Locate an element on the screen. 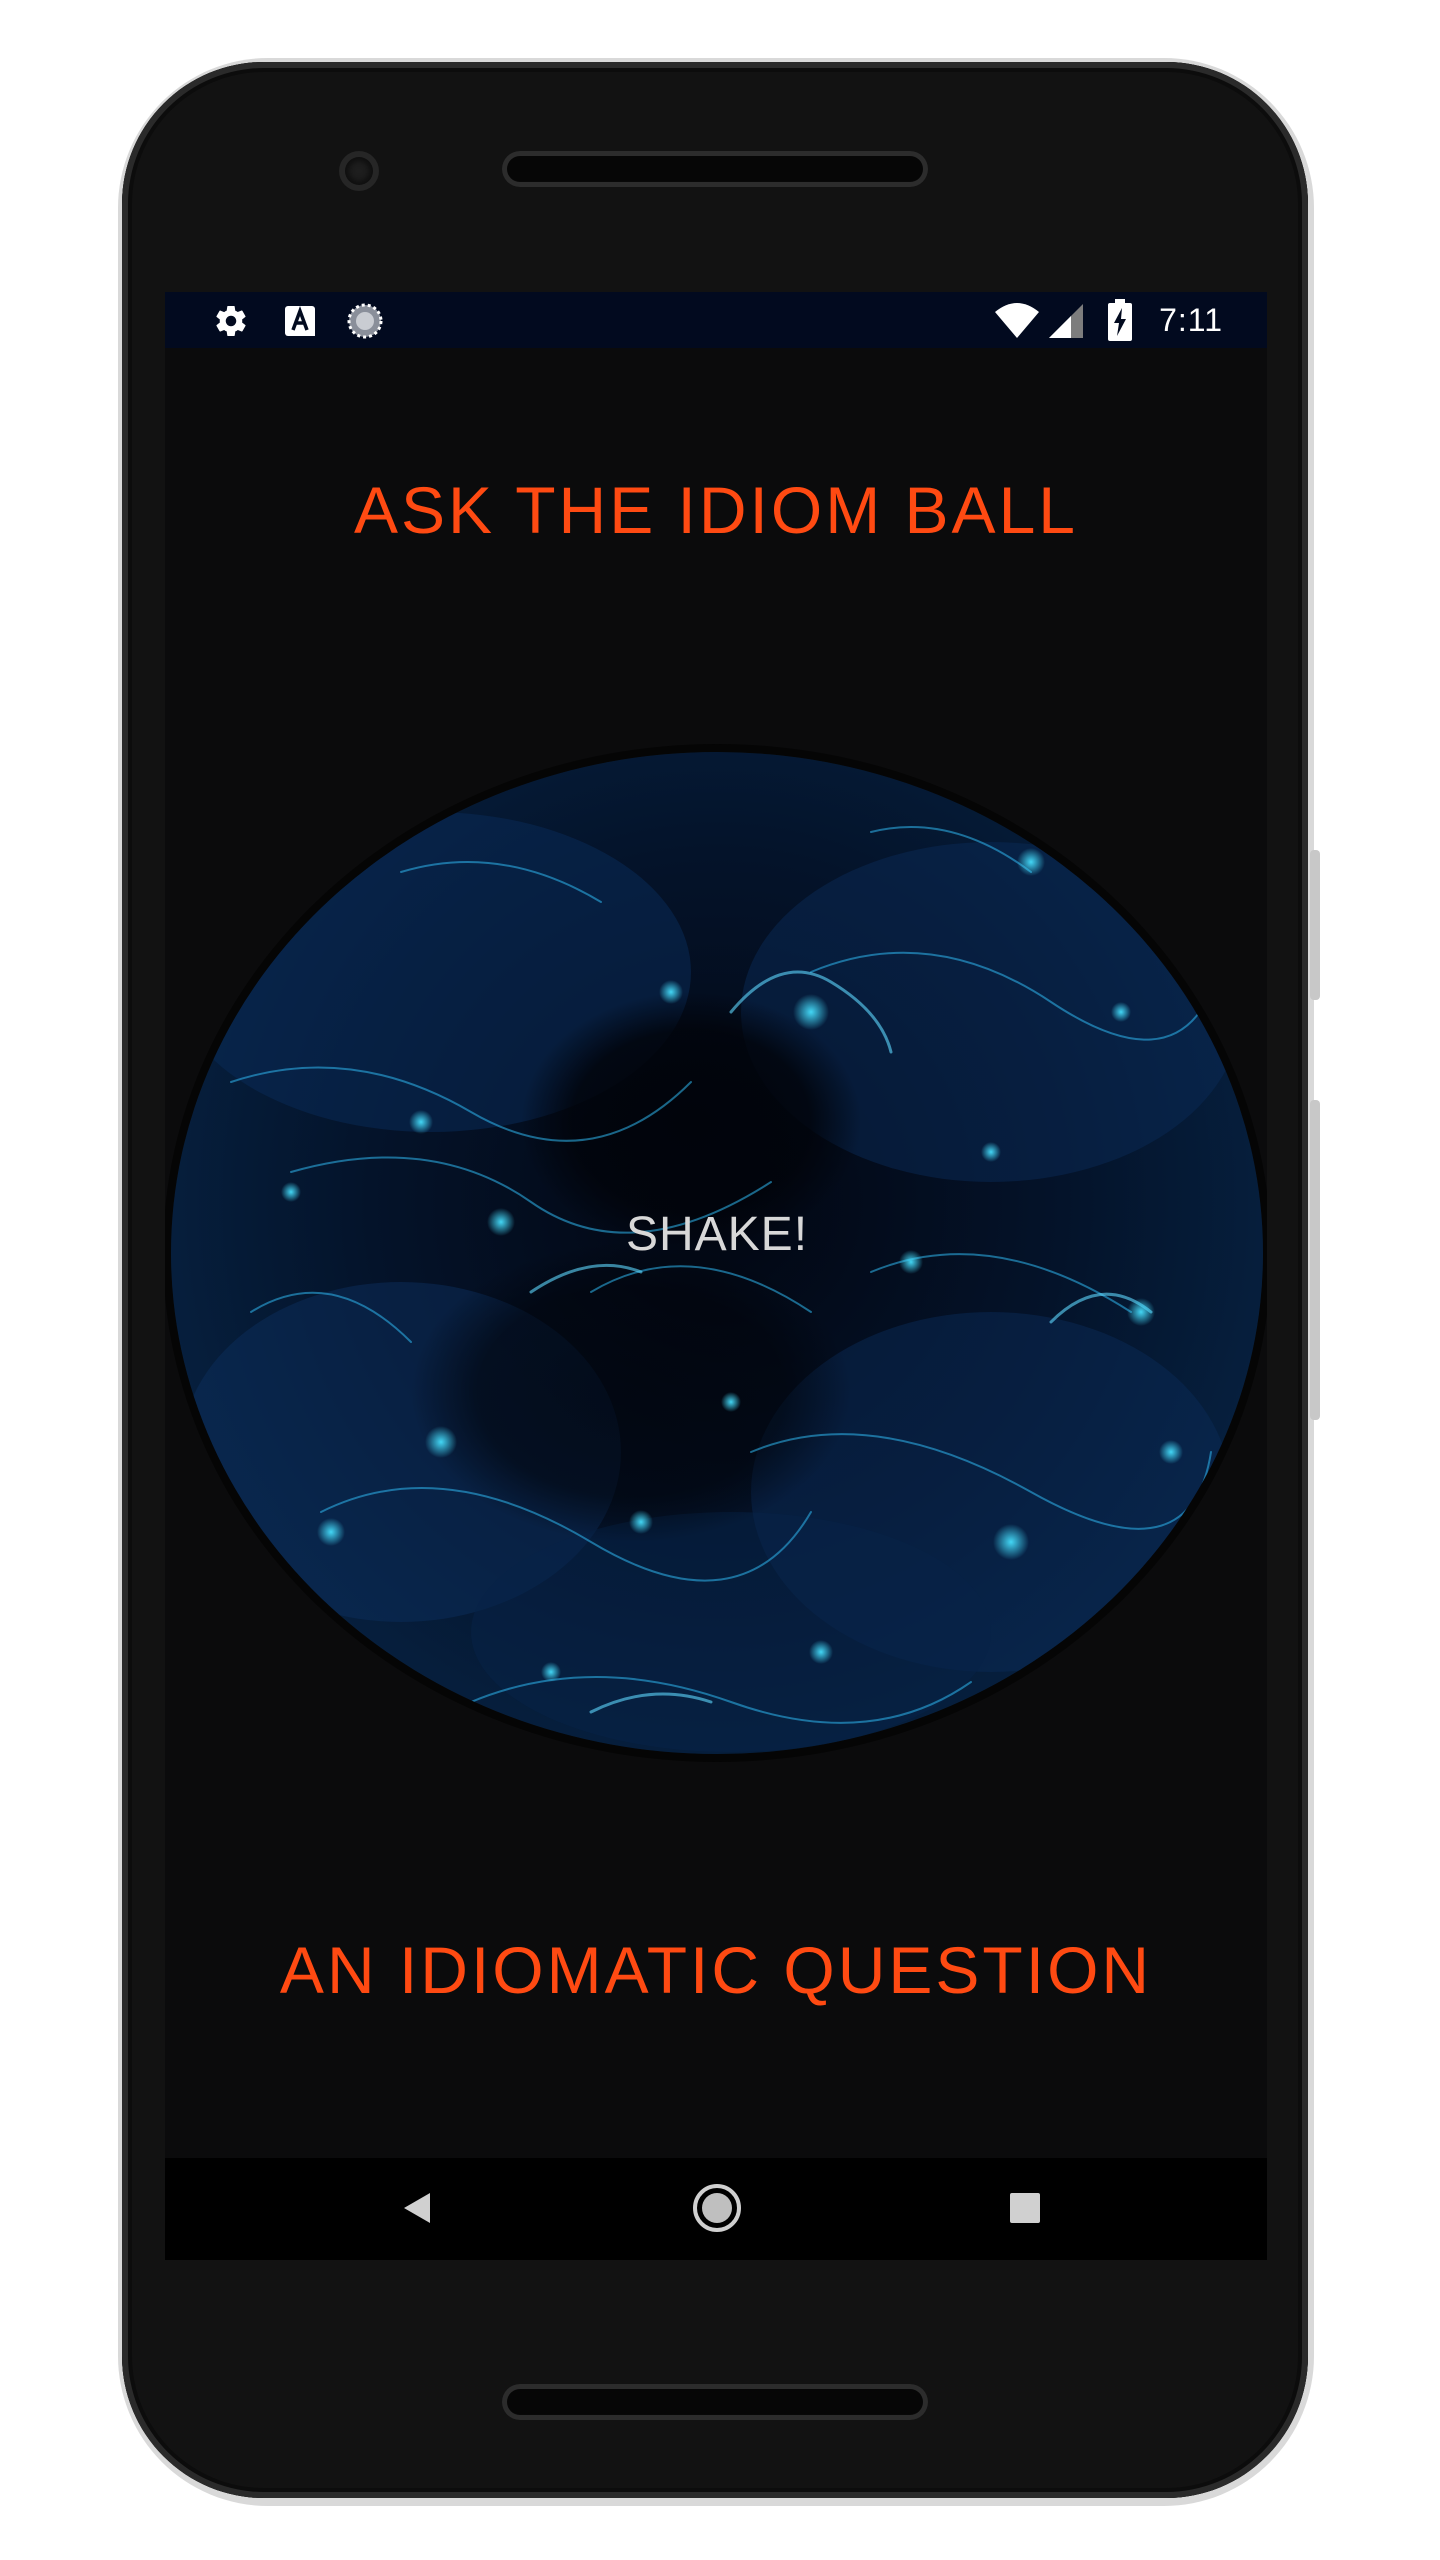  bottom-speaker is located at coordinates (715, 2402).